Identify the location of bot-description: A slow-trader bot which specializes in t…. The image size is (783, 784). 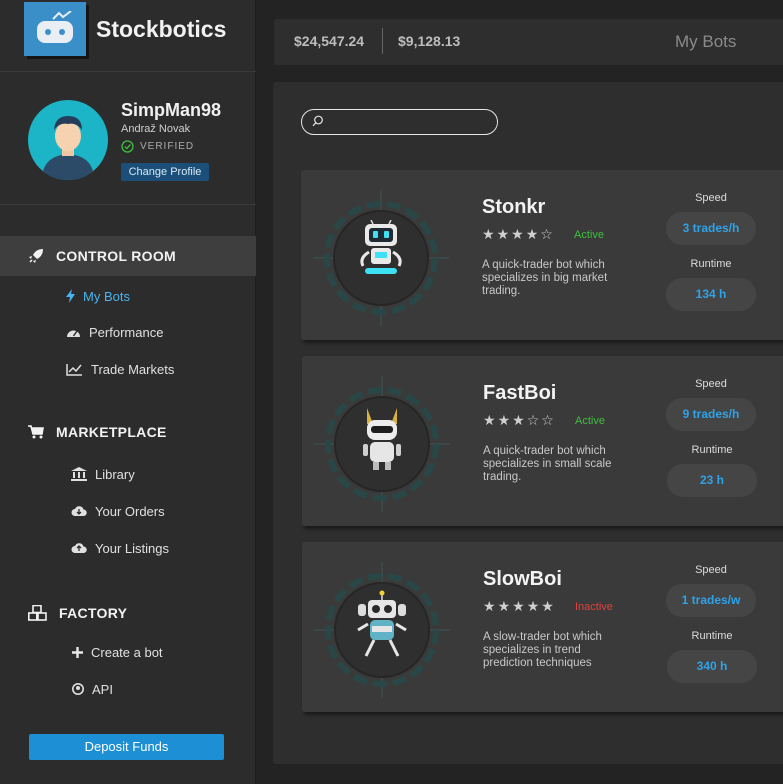
(542, 650).